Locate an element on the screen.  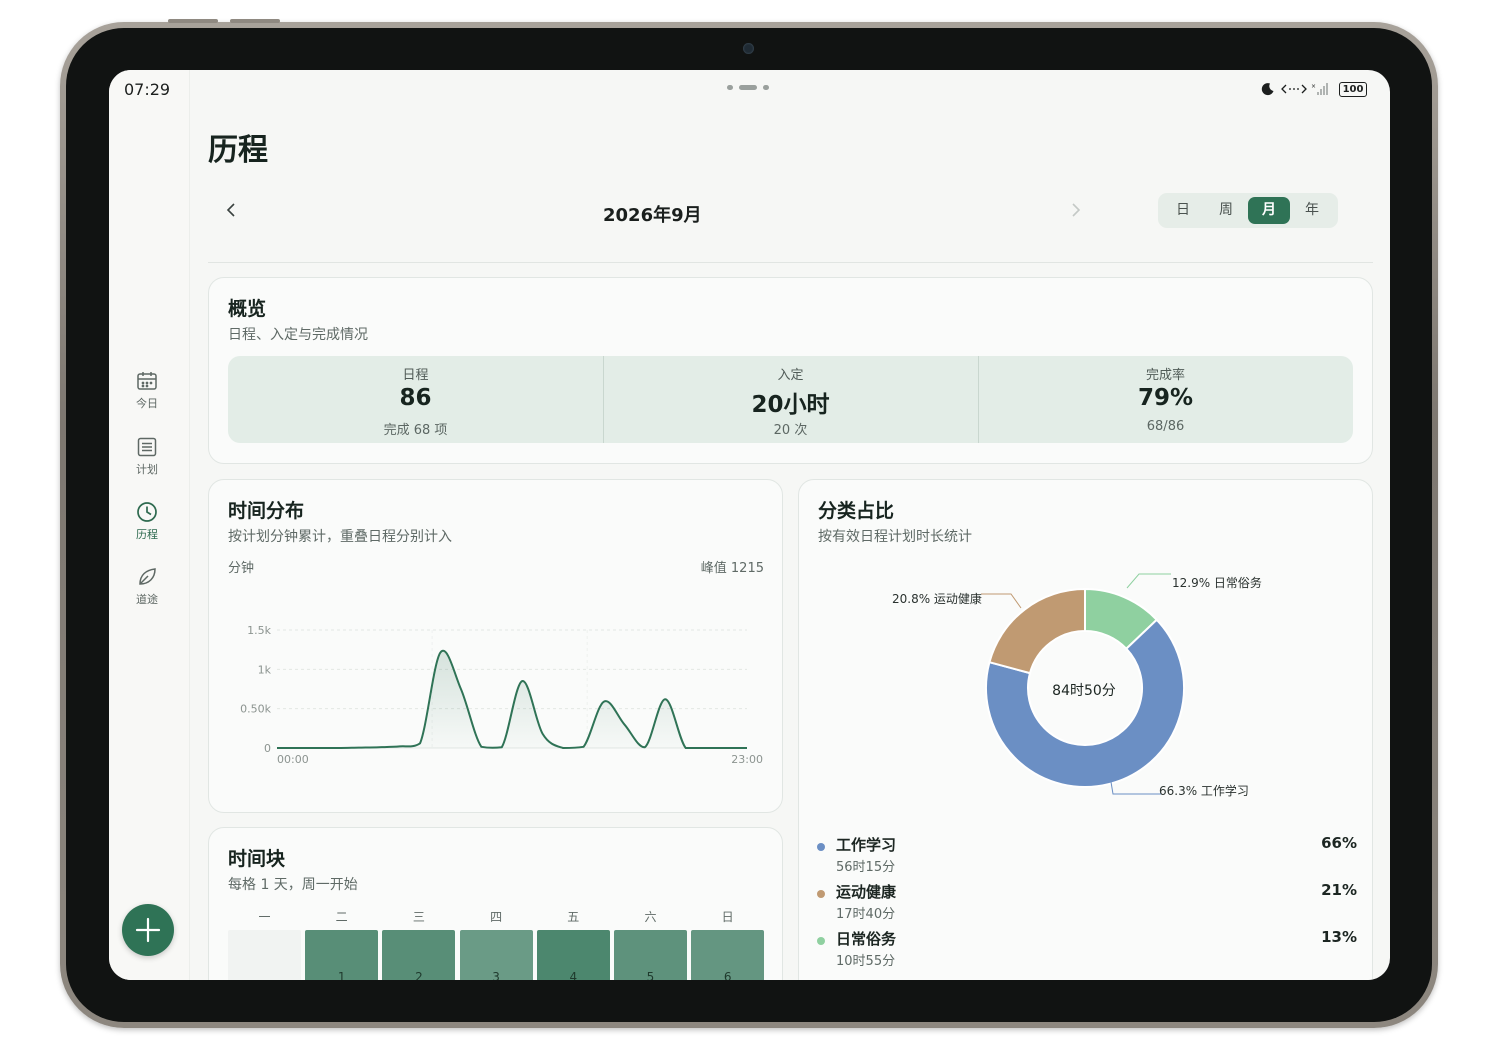
day-cell: 3 is located at coordinates (496, 955).